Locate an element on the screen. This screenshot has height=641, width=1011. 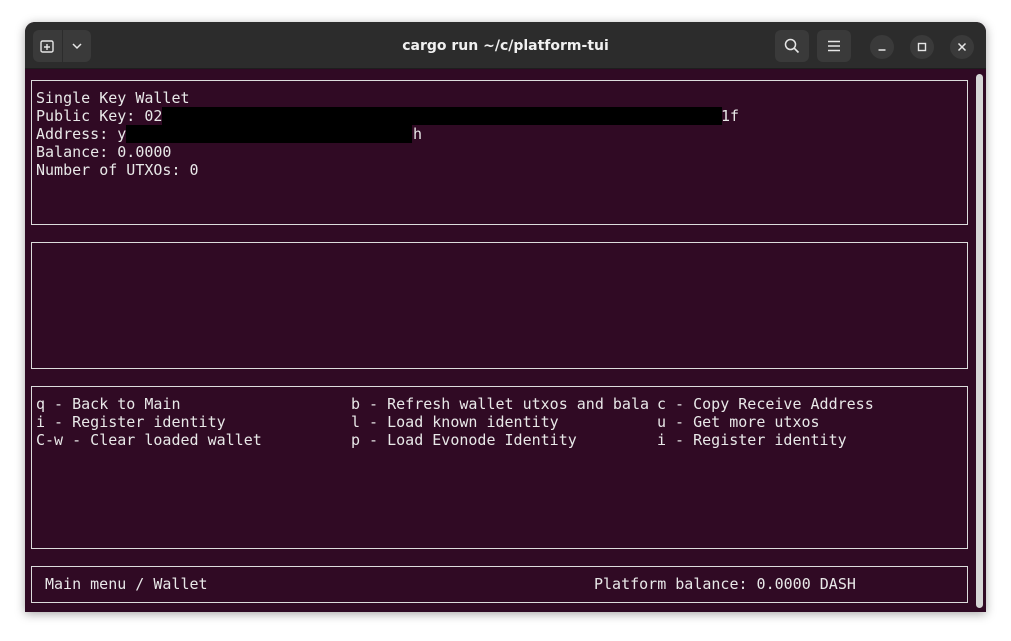
utxo-count-line: Number of UTXOs: 0 is located at coordinates (117, 170).